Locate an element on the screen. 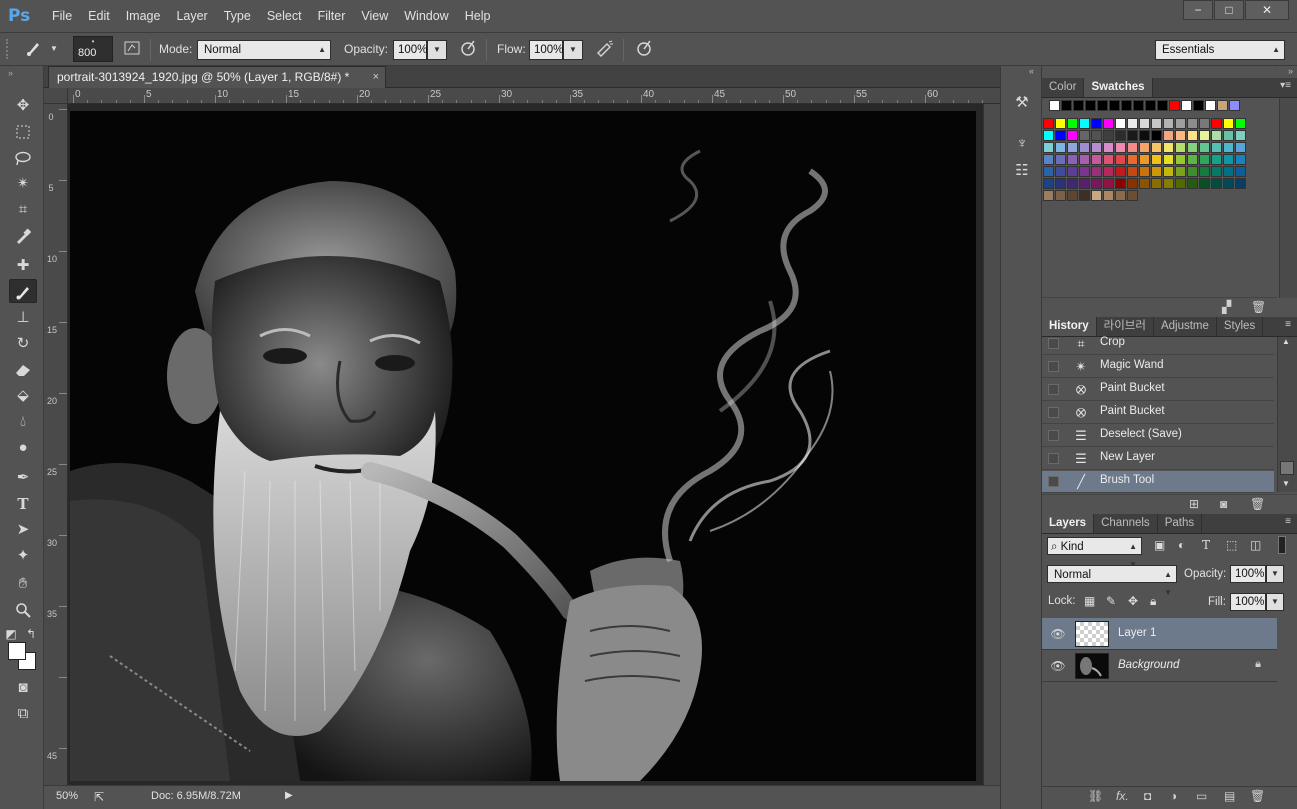 This screenshot has height=809, width=1297. magic-wand-icon: ✴ is located at coordinates (23, 184).